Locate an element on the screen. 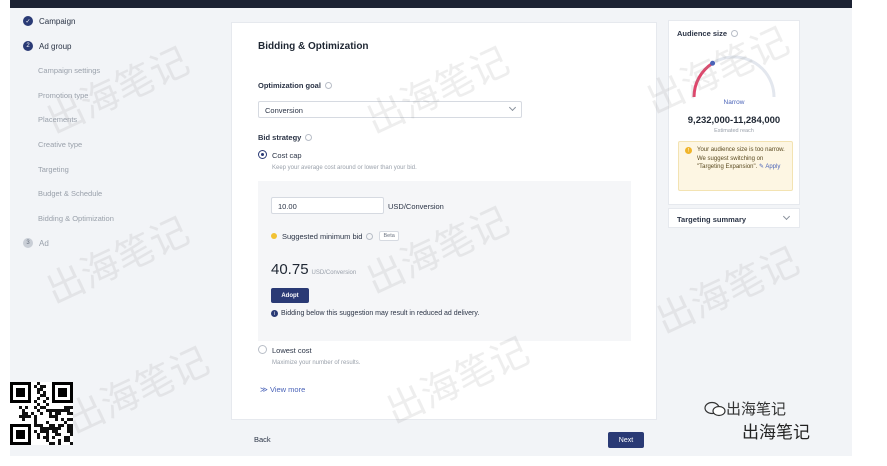 The image size is (887, 466). optimization-goal-select: Conversion is located at coordinates (390, 109).